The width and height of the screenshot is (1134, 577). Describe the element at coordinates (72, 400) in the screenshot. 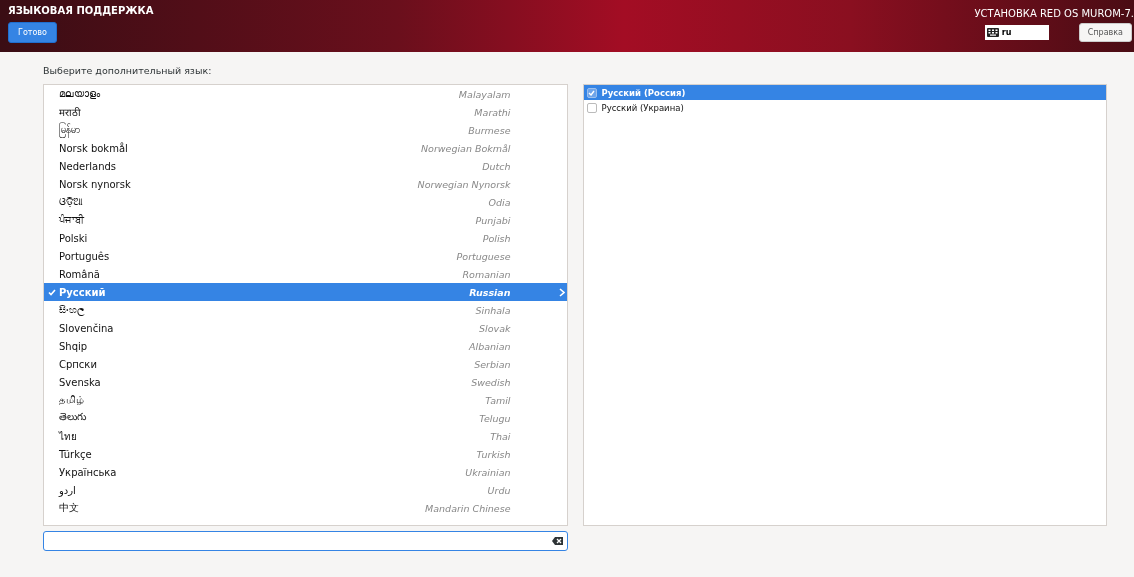

I see `native-language-name: தமிழ்` at that location.